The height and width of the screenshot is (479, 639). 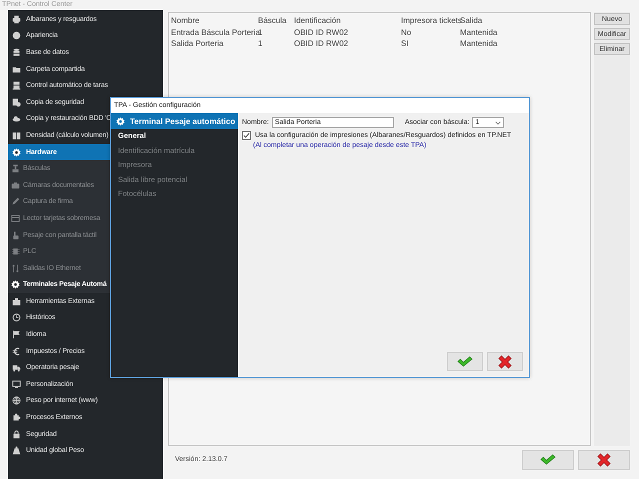 I want to click on pen-icon, so click(x=15, y=201).